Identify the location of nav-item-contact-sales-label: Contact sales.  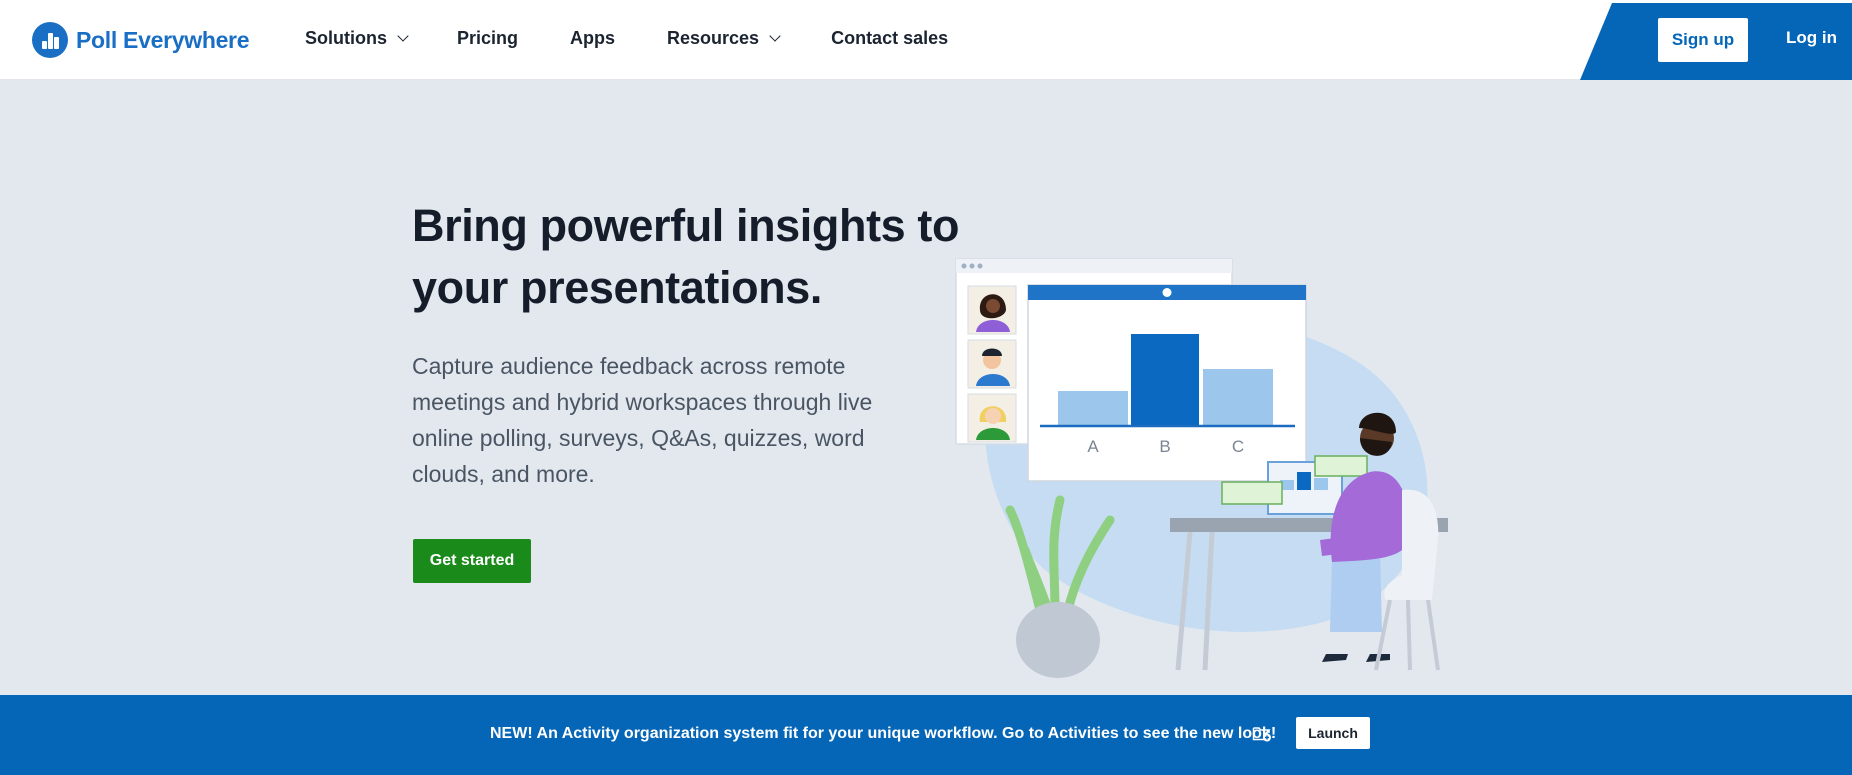
(890, 38).